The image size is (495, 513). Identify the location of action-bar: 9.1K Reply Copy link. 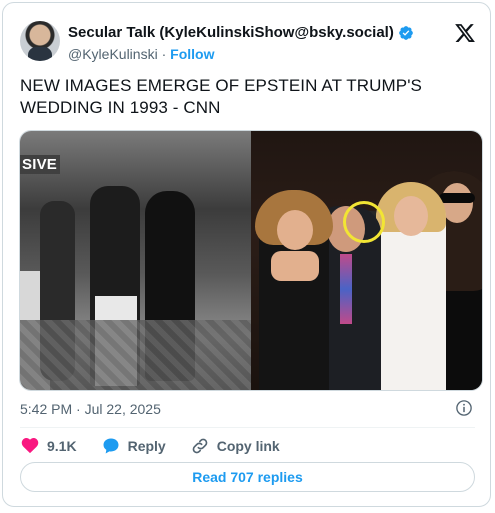
(150, 446).